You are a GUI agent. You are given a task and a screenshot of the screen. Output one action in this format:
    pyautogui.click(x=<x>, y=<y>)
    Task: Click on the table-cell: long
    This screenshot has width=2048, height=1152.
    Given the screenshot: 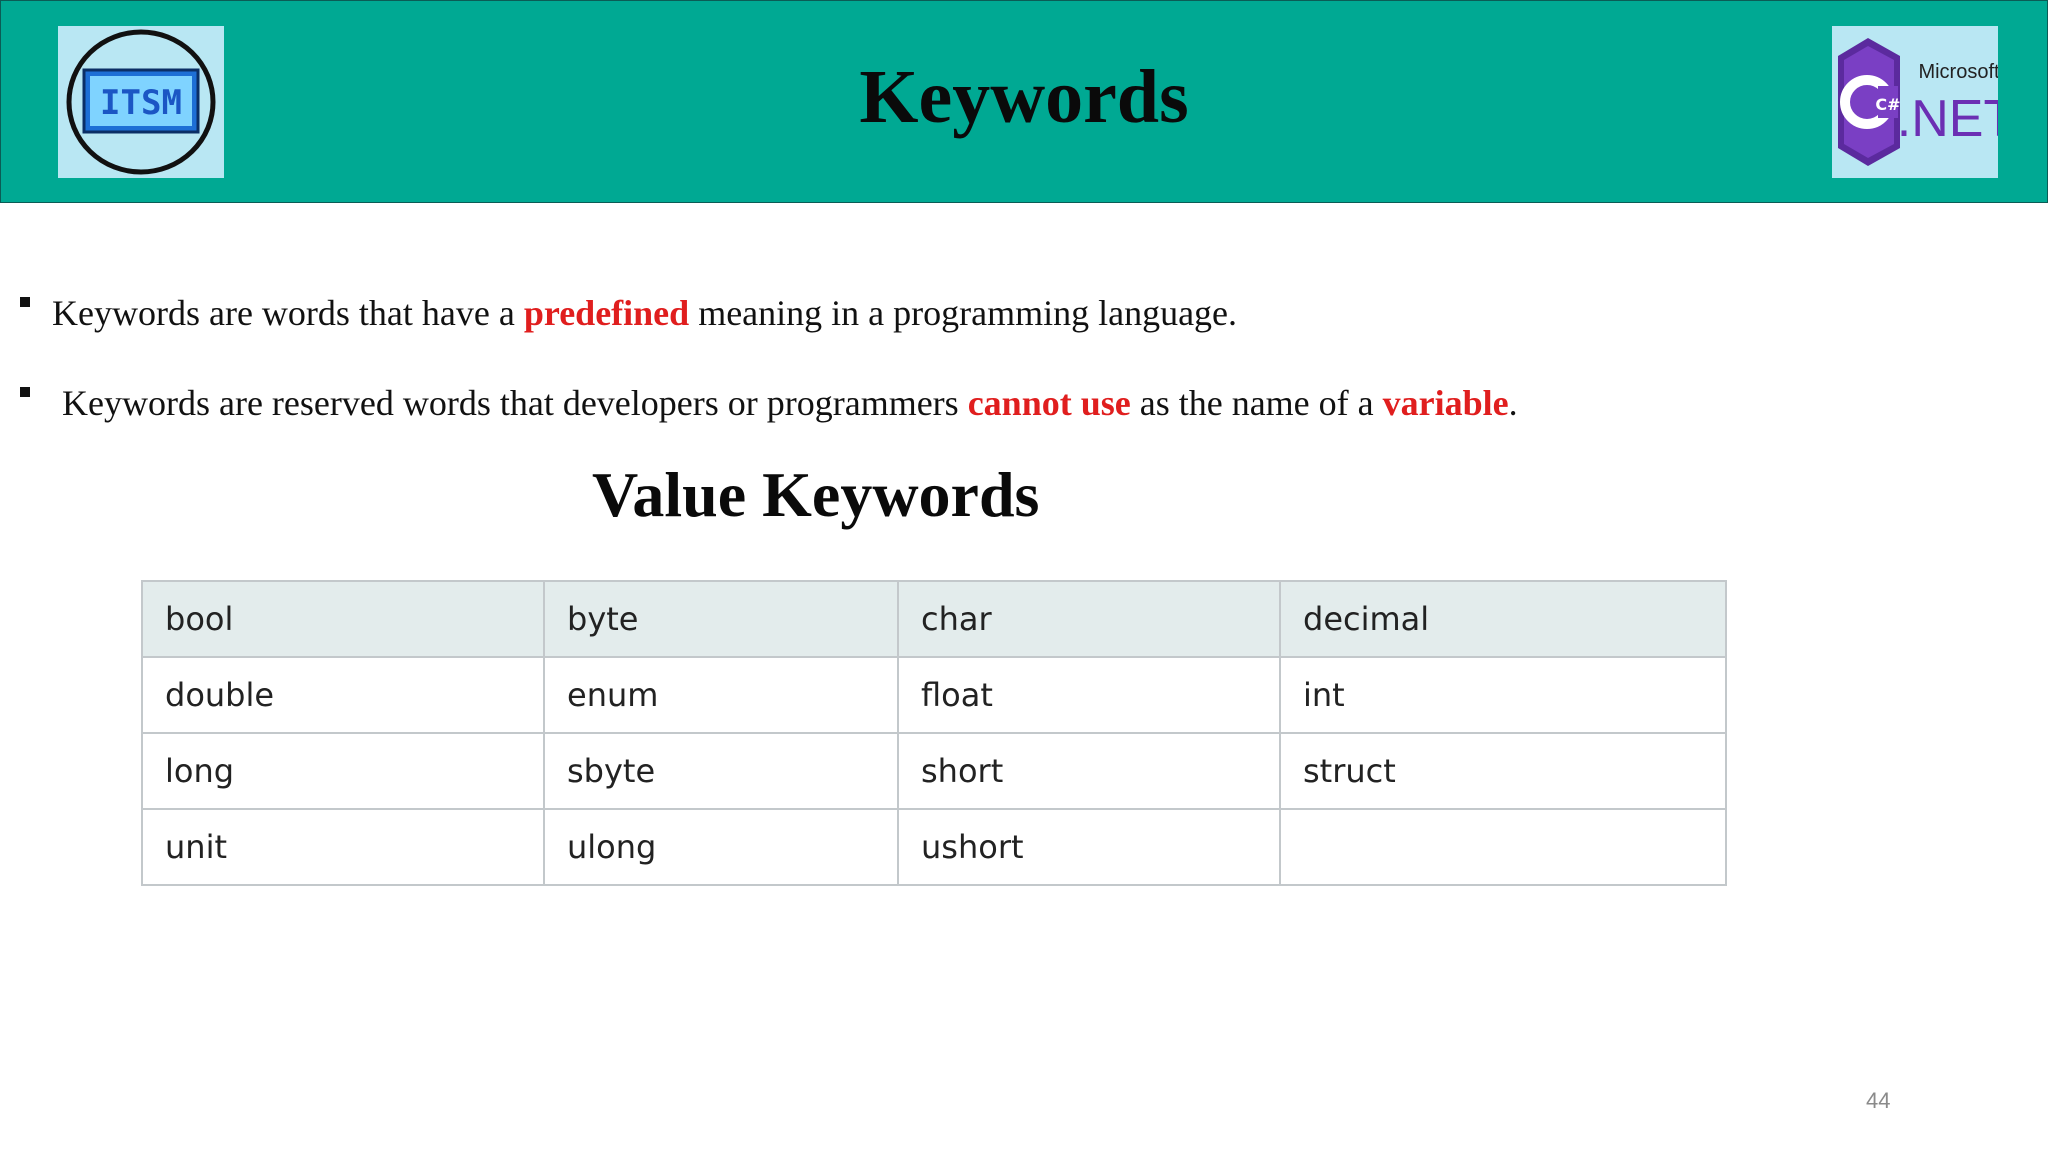 What is the action you would take?
    pyautogui.click(x=343, y=771)
    